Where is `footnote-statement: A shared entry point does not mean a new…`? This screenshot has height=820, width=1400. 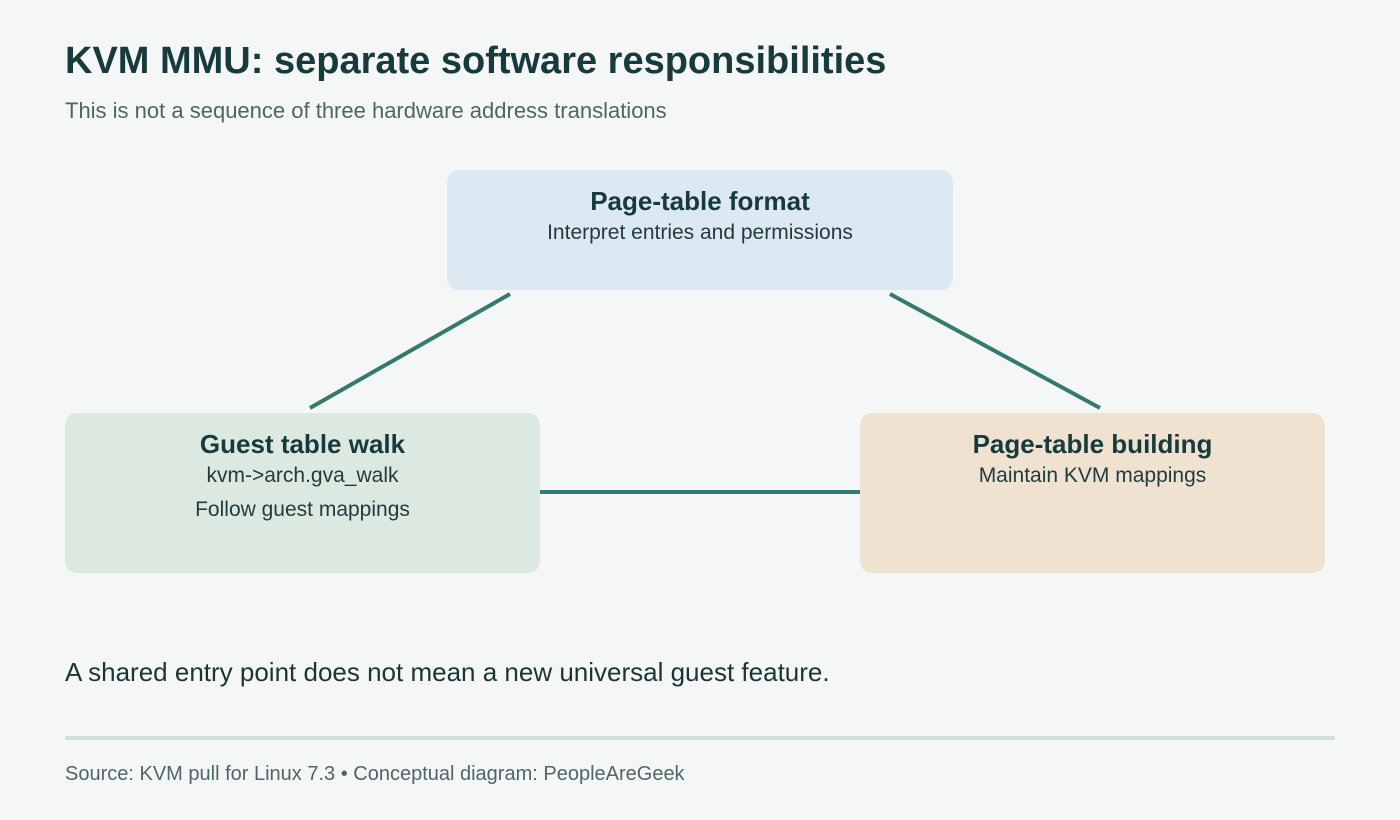 footnote-statement: A shared entry point does not mean a new… is located at coordinates (447, 672).